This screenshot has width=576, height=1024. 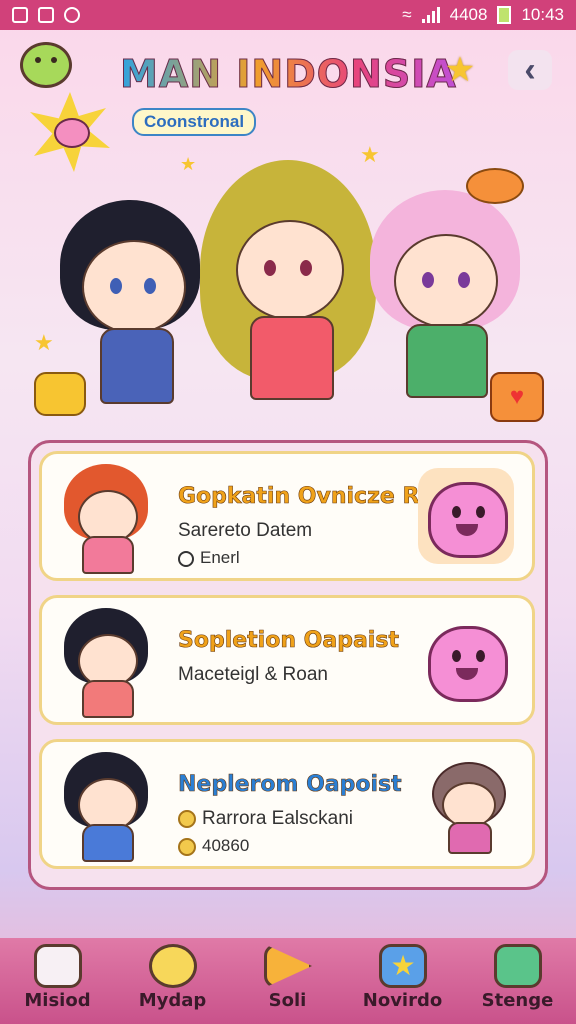 I want to click on wifi-icon: ≈, so click(x=407, y=14).